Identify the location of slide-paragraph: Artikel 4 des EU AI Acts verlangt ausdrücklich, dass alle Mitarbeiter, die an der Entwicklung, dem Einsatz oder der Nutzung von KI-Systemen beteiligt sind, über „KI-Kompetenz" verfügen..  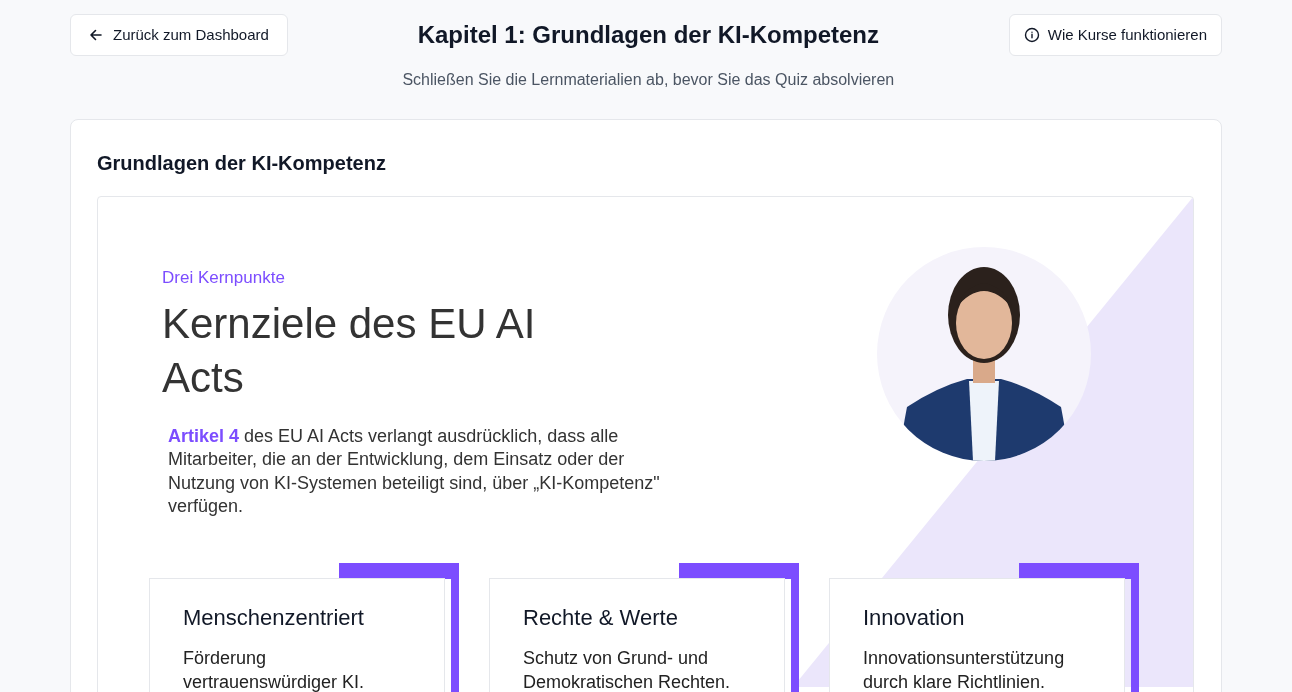
(414, 471).